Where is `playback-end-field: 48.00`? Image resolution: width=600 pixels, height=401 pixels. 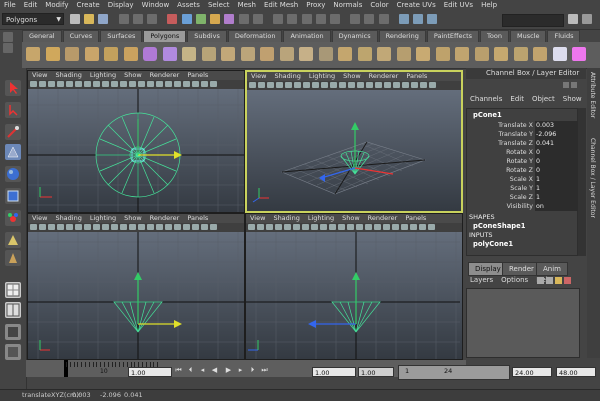
playback-end-field: 48.00 is located at coordinates (576, 372).